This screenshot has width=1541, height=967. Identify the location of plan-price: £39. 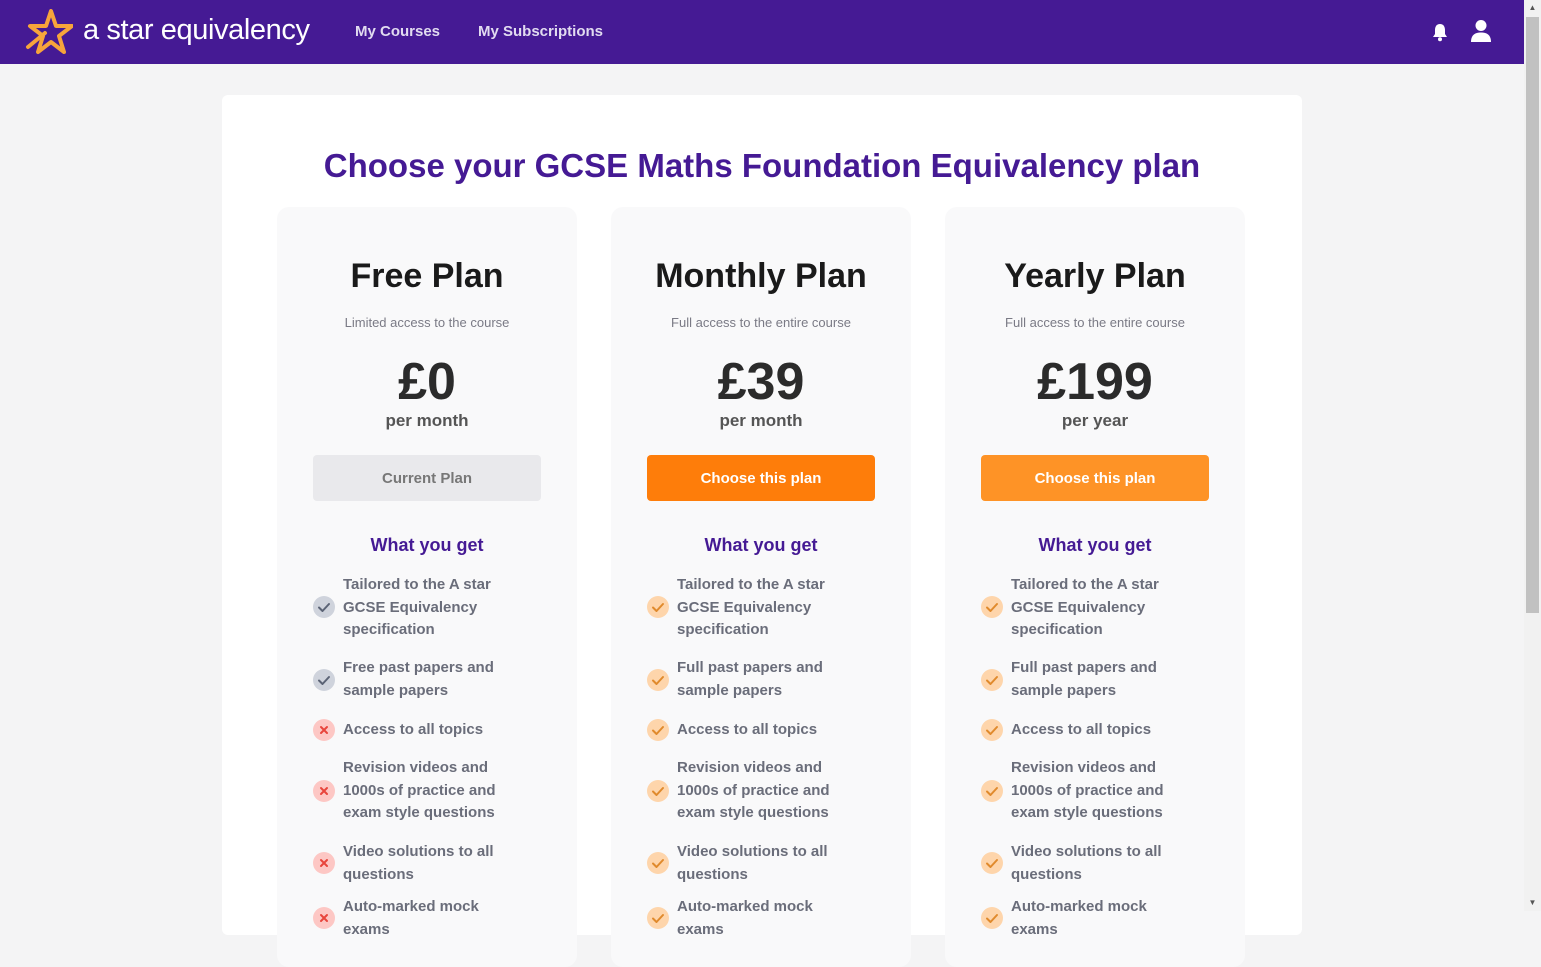
(761, 382).